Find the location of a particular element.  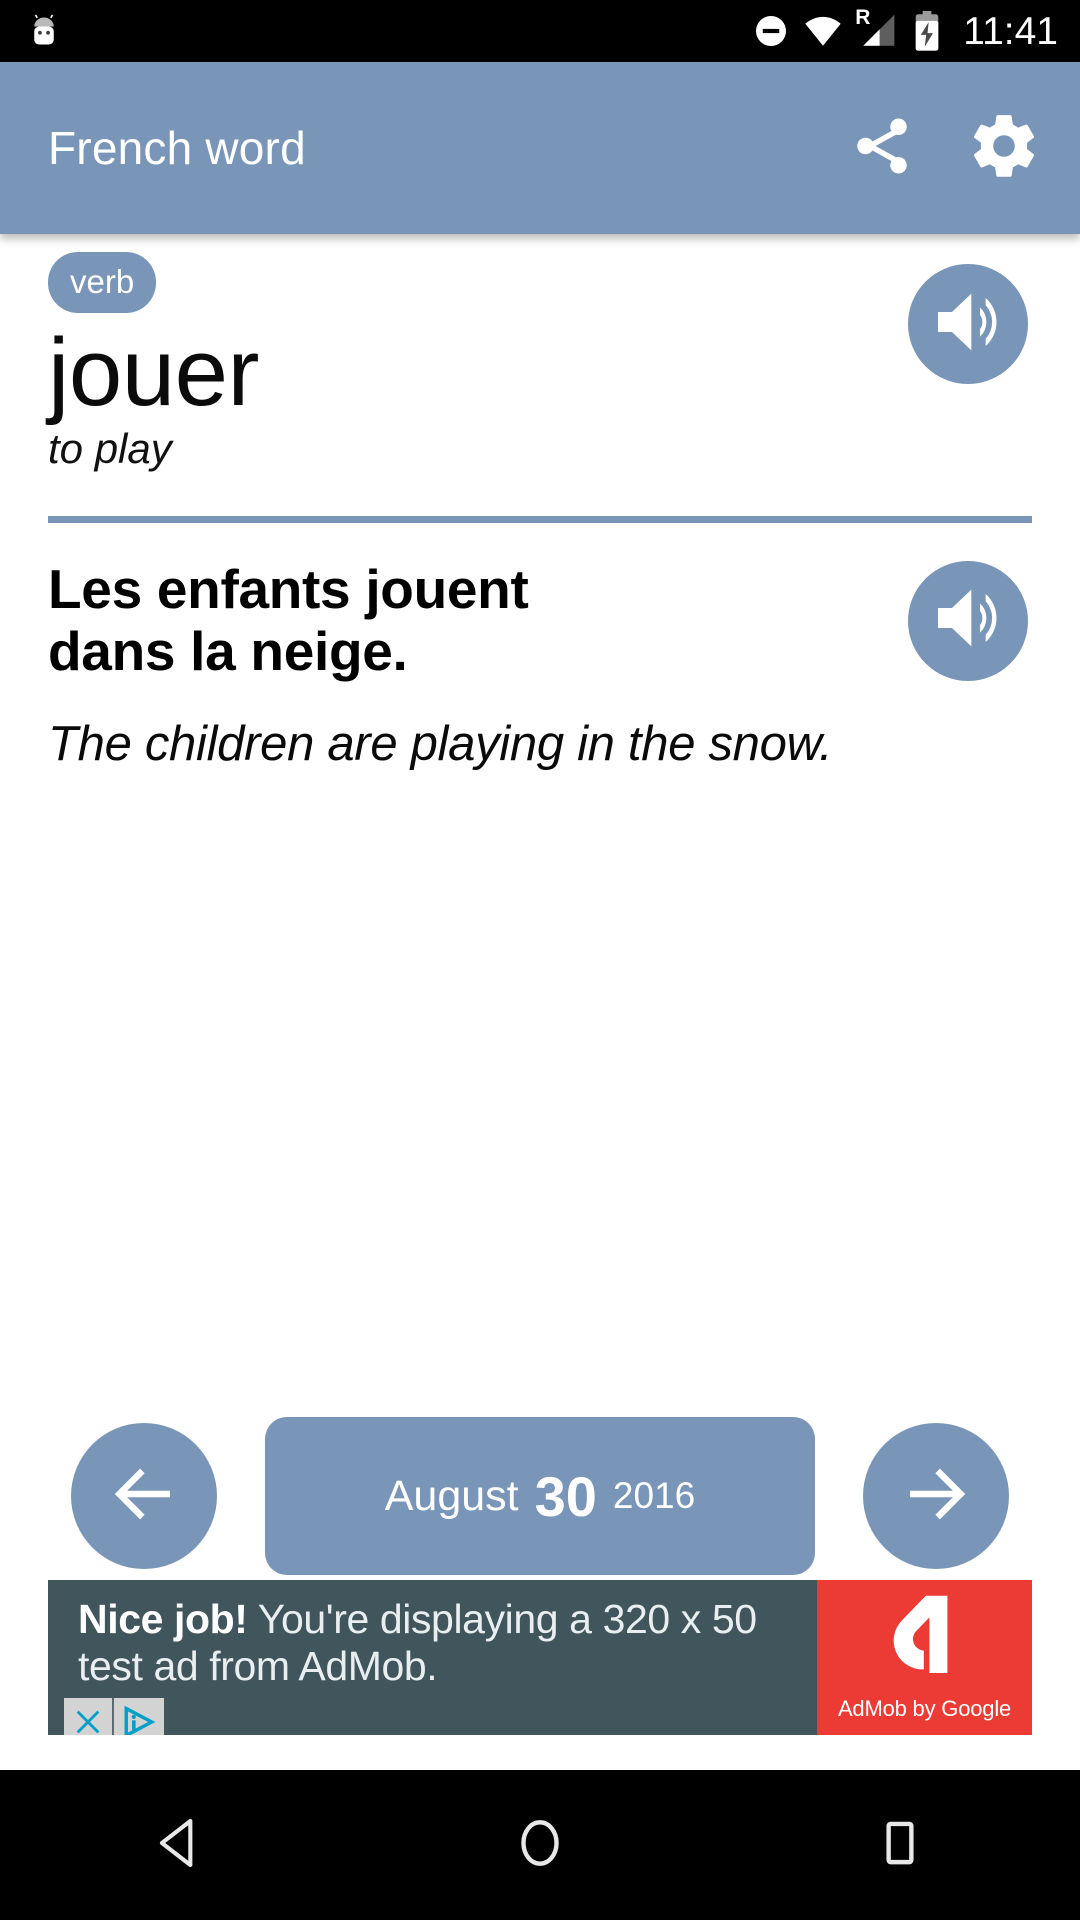

back-triangle-icon is located at coordinates (180, 1845).